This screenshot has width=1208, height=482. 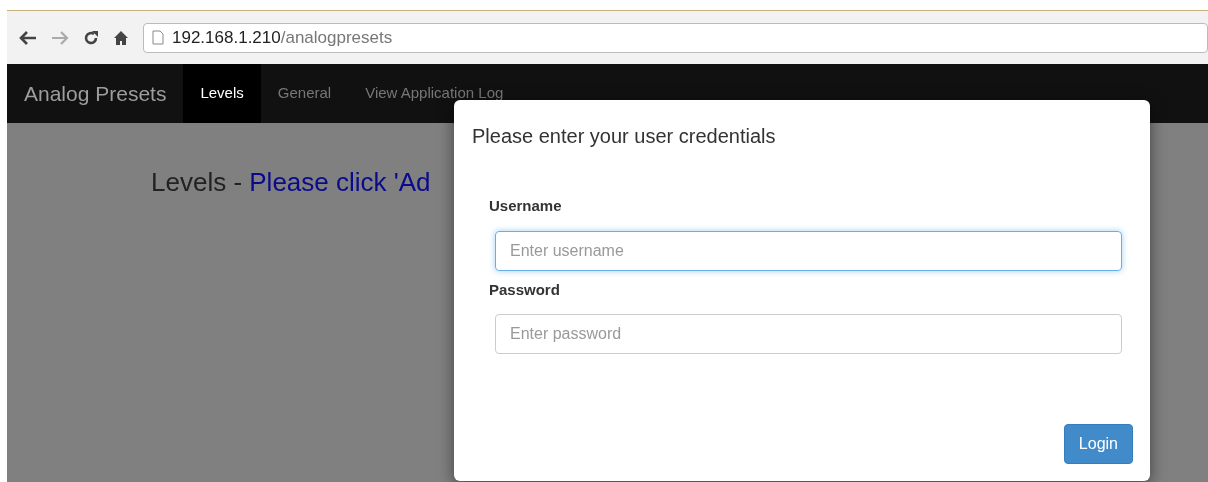 What do you see at coordinates (291, 182) in the screenshot?
I see `page-heading: Levels - Please click 'Ad` at bounding box center [291, 182].